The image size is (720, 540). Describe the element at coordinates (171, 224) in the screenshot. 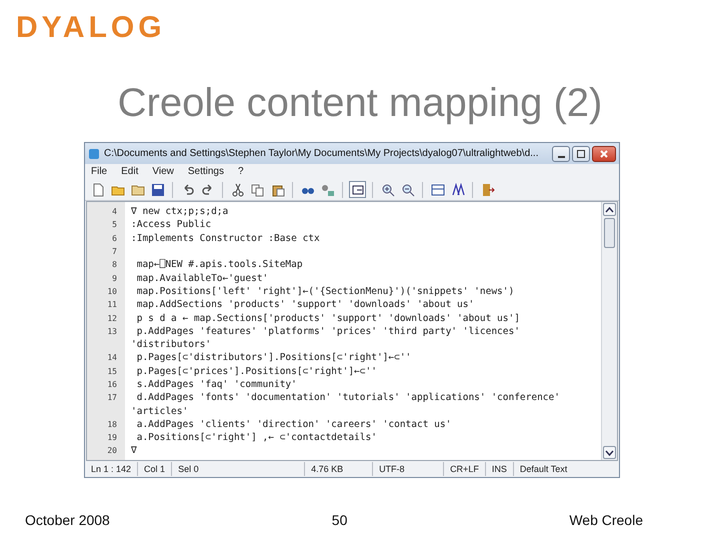

I see `code-line: :Access Public` at that location.